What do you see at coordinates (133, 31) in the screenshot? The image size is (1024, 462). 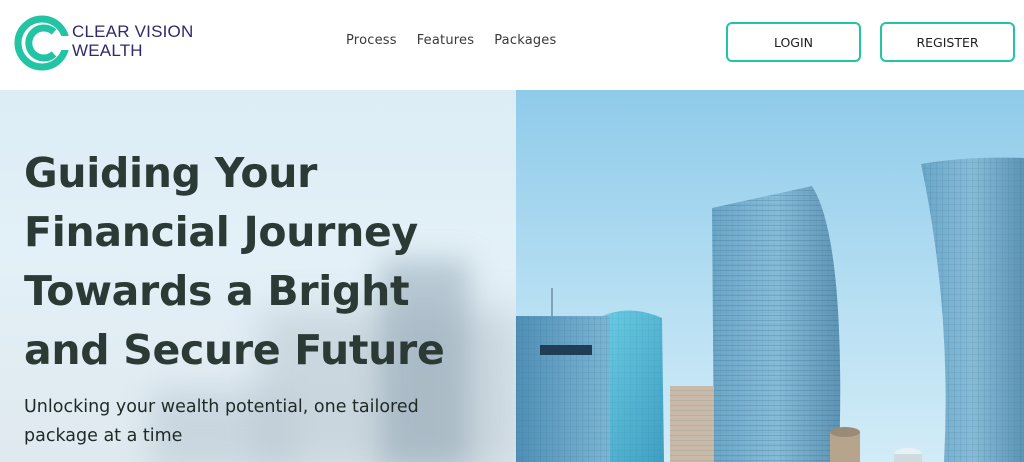 I see `brand-name-line1: CLEAR VISION` at bounding box center [133, 31].